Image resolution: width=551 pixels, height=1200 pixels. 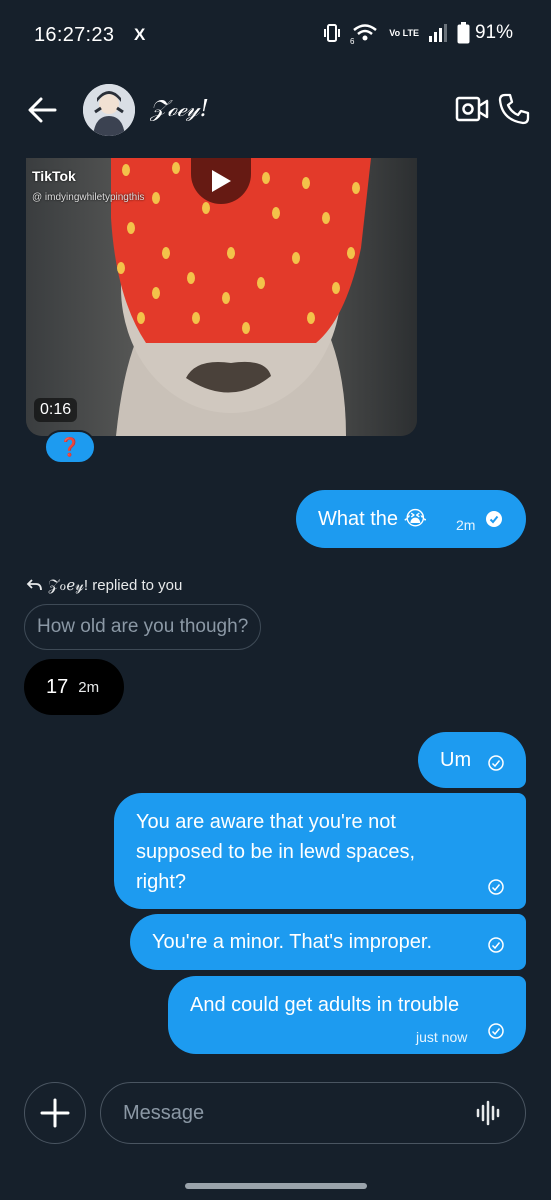 I want to click on tiktok-username: @ imdyingwhiletypingthis, so click(x=88, y=197).